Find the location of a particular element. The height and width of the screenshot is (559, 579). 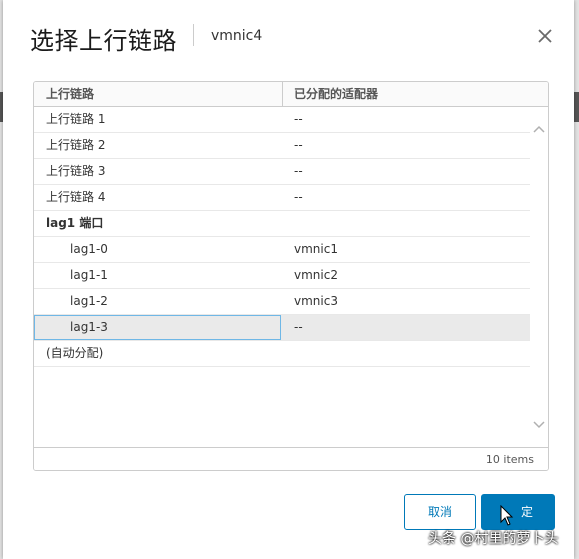

adapter-cell: vmnic2 is located at coordinates (316, 275).